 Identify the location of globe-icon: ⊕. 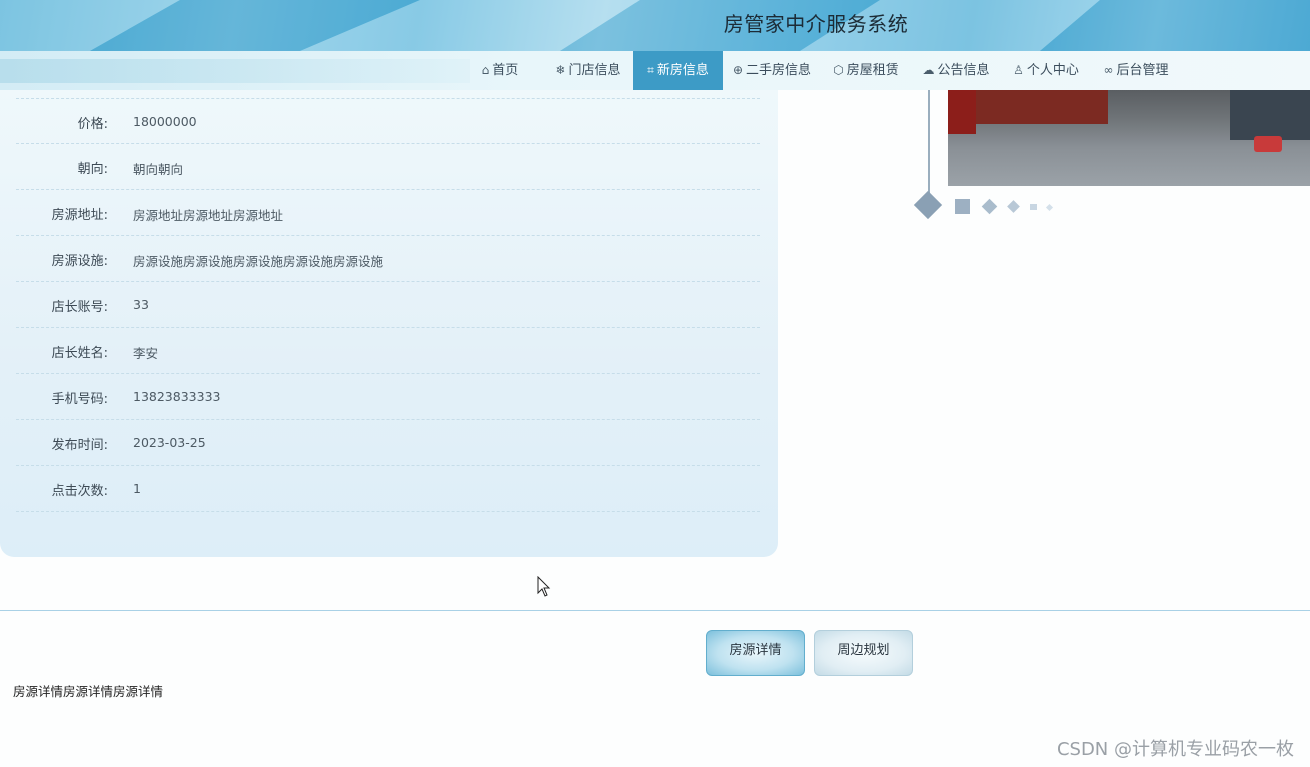
(738, 70).